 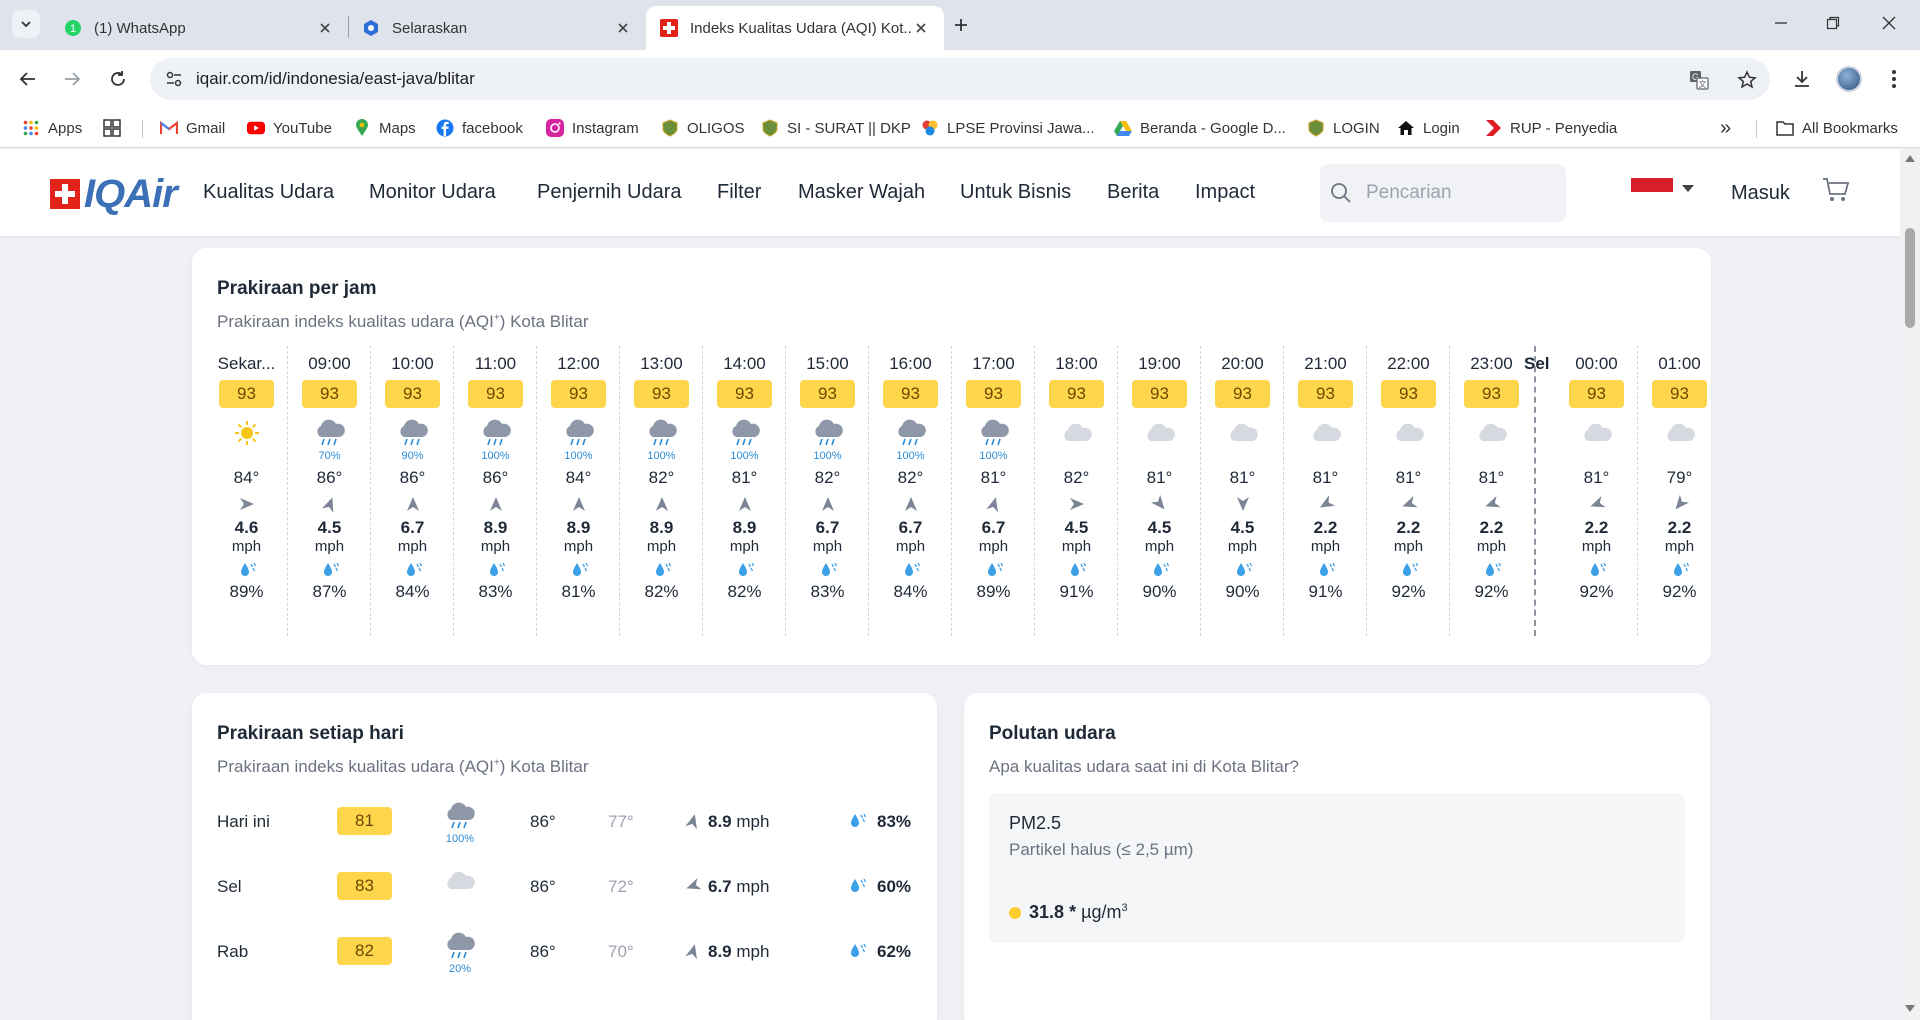 What do you see at coordinates (495, 363) in the screenshot?
I see `hour-time: 11:00` at bounding box center [495, 363].